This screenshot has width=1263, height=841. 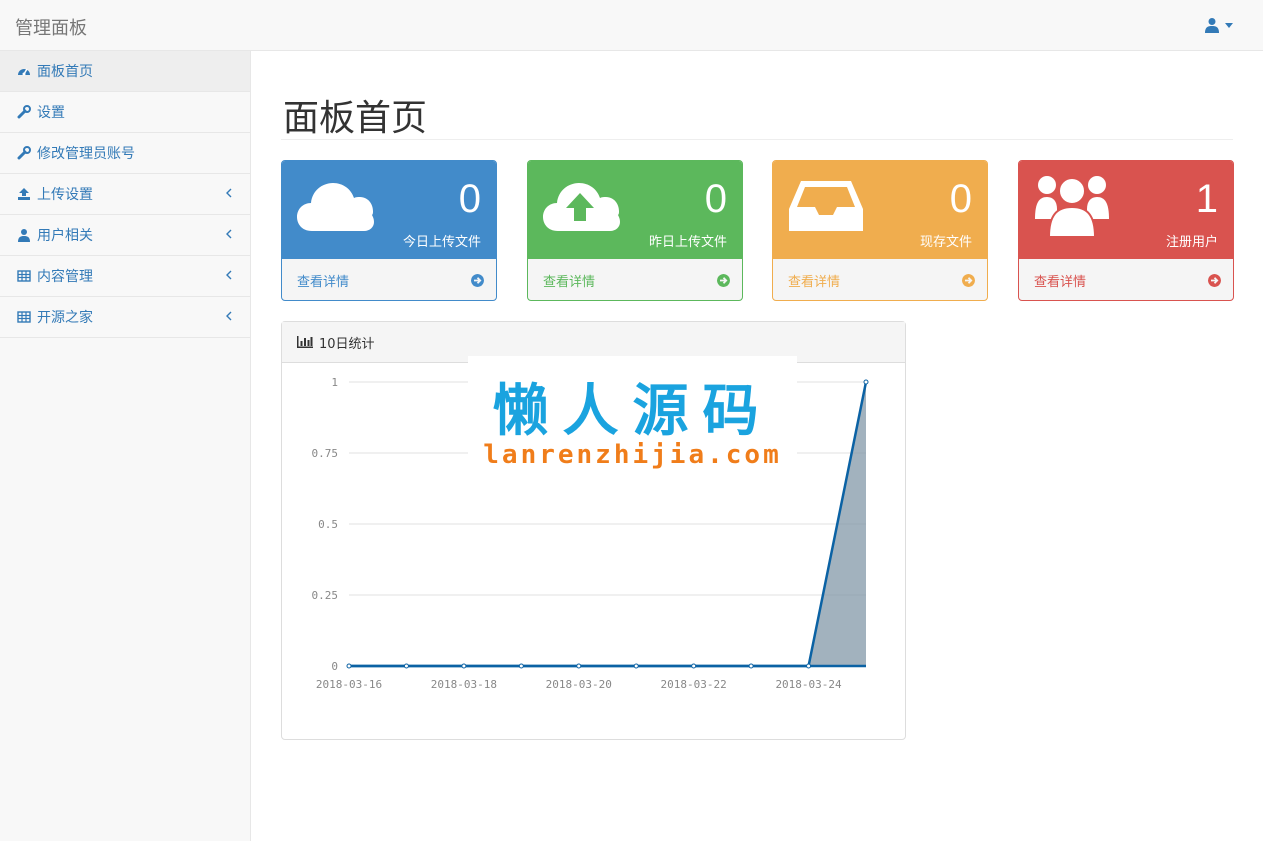 I want to click on sidebar-item-upload-settings: 上传设置, so click(x=125, y=194).